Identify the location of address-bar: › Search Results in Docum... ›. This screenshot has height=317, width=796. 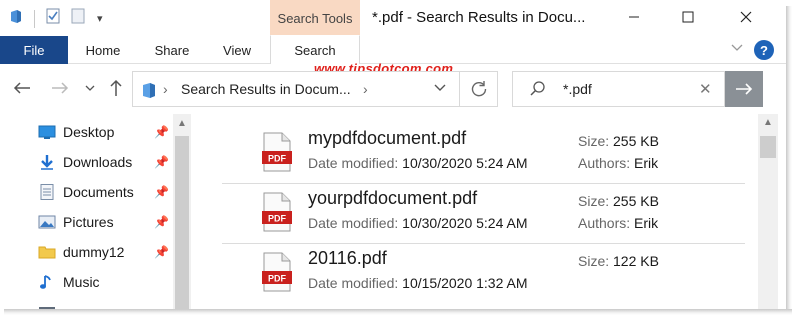
(296, 89).